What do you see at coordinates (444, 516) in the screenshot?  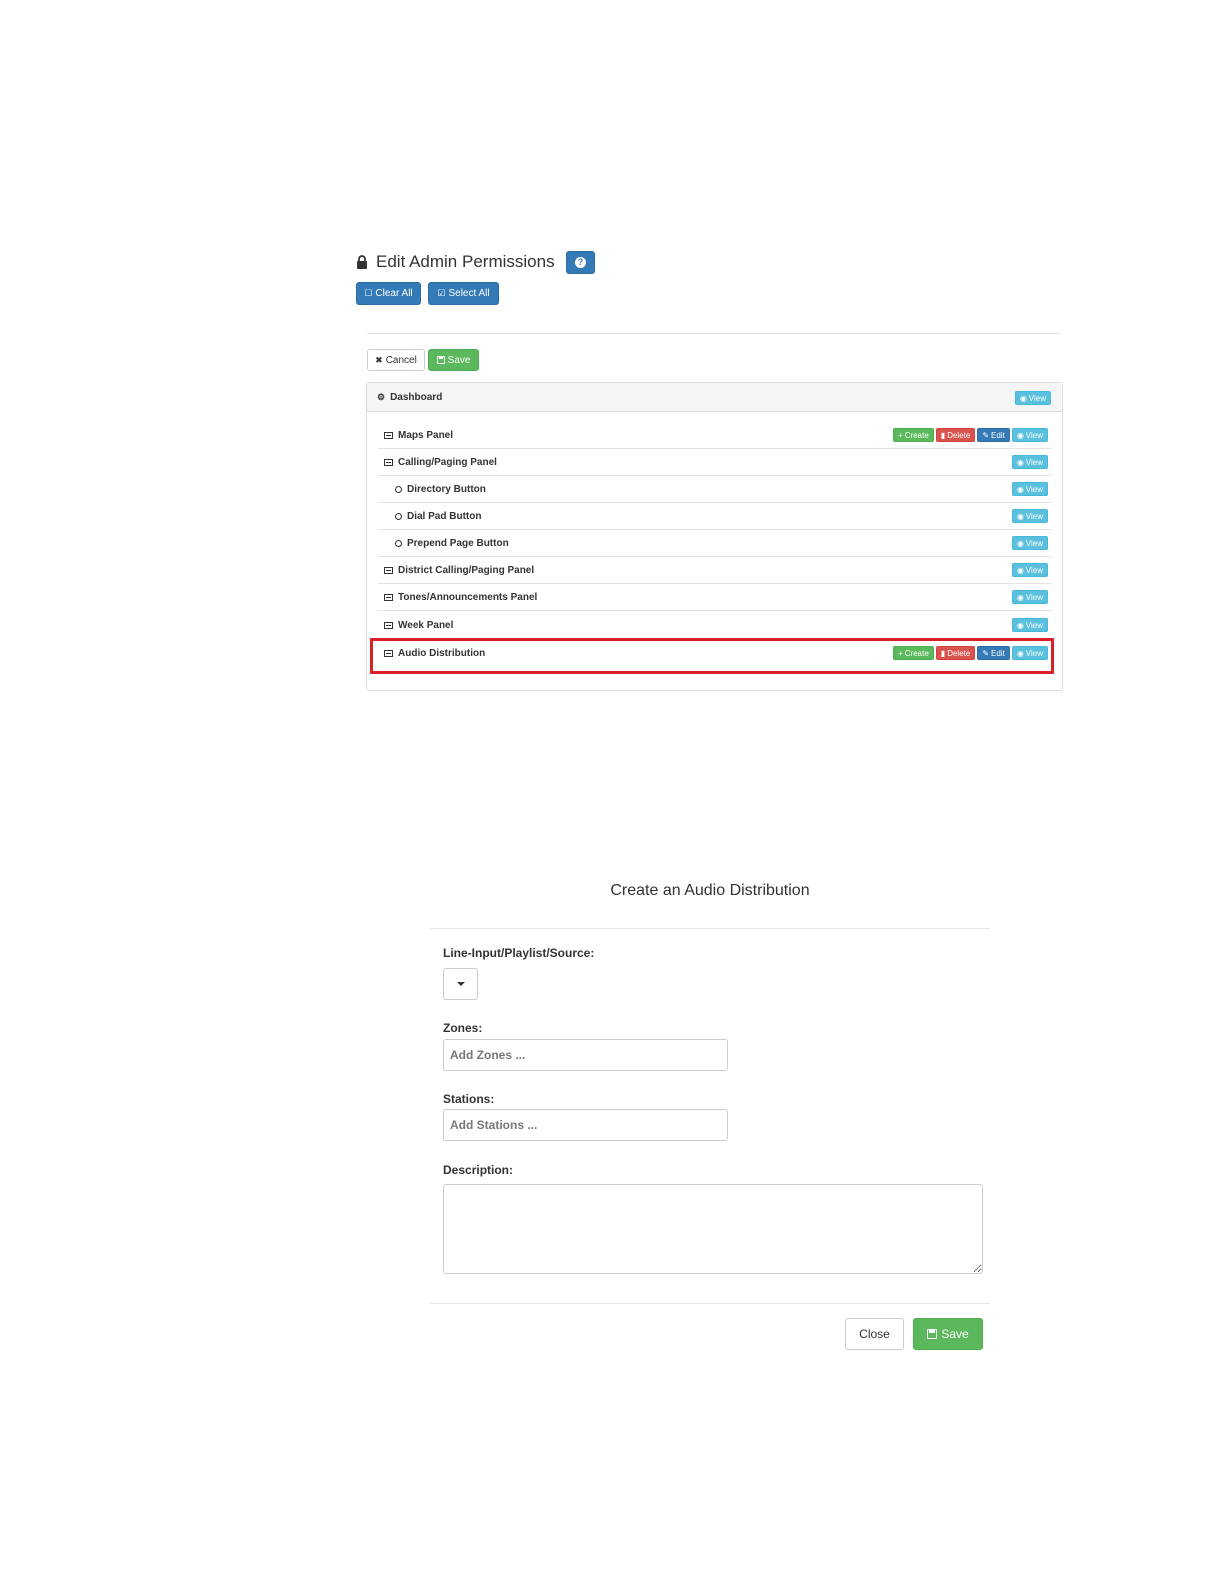 I see `row-label: Dial Pad Button` at bounding box center [444, 516].